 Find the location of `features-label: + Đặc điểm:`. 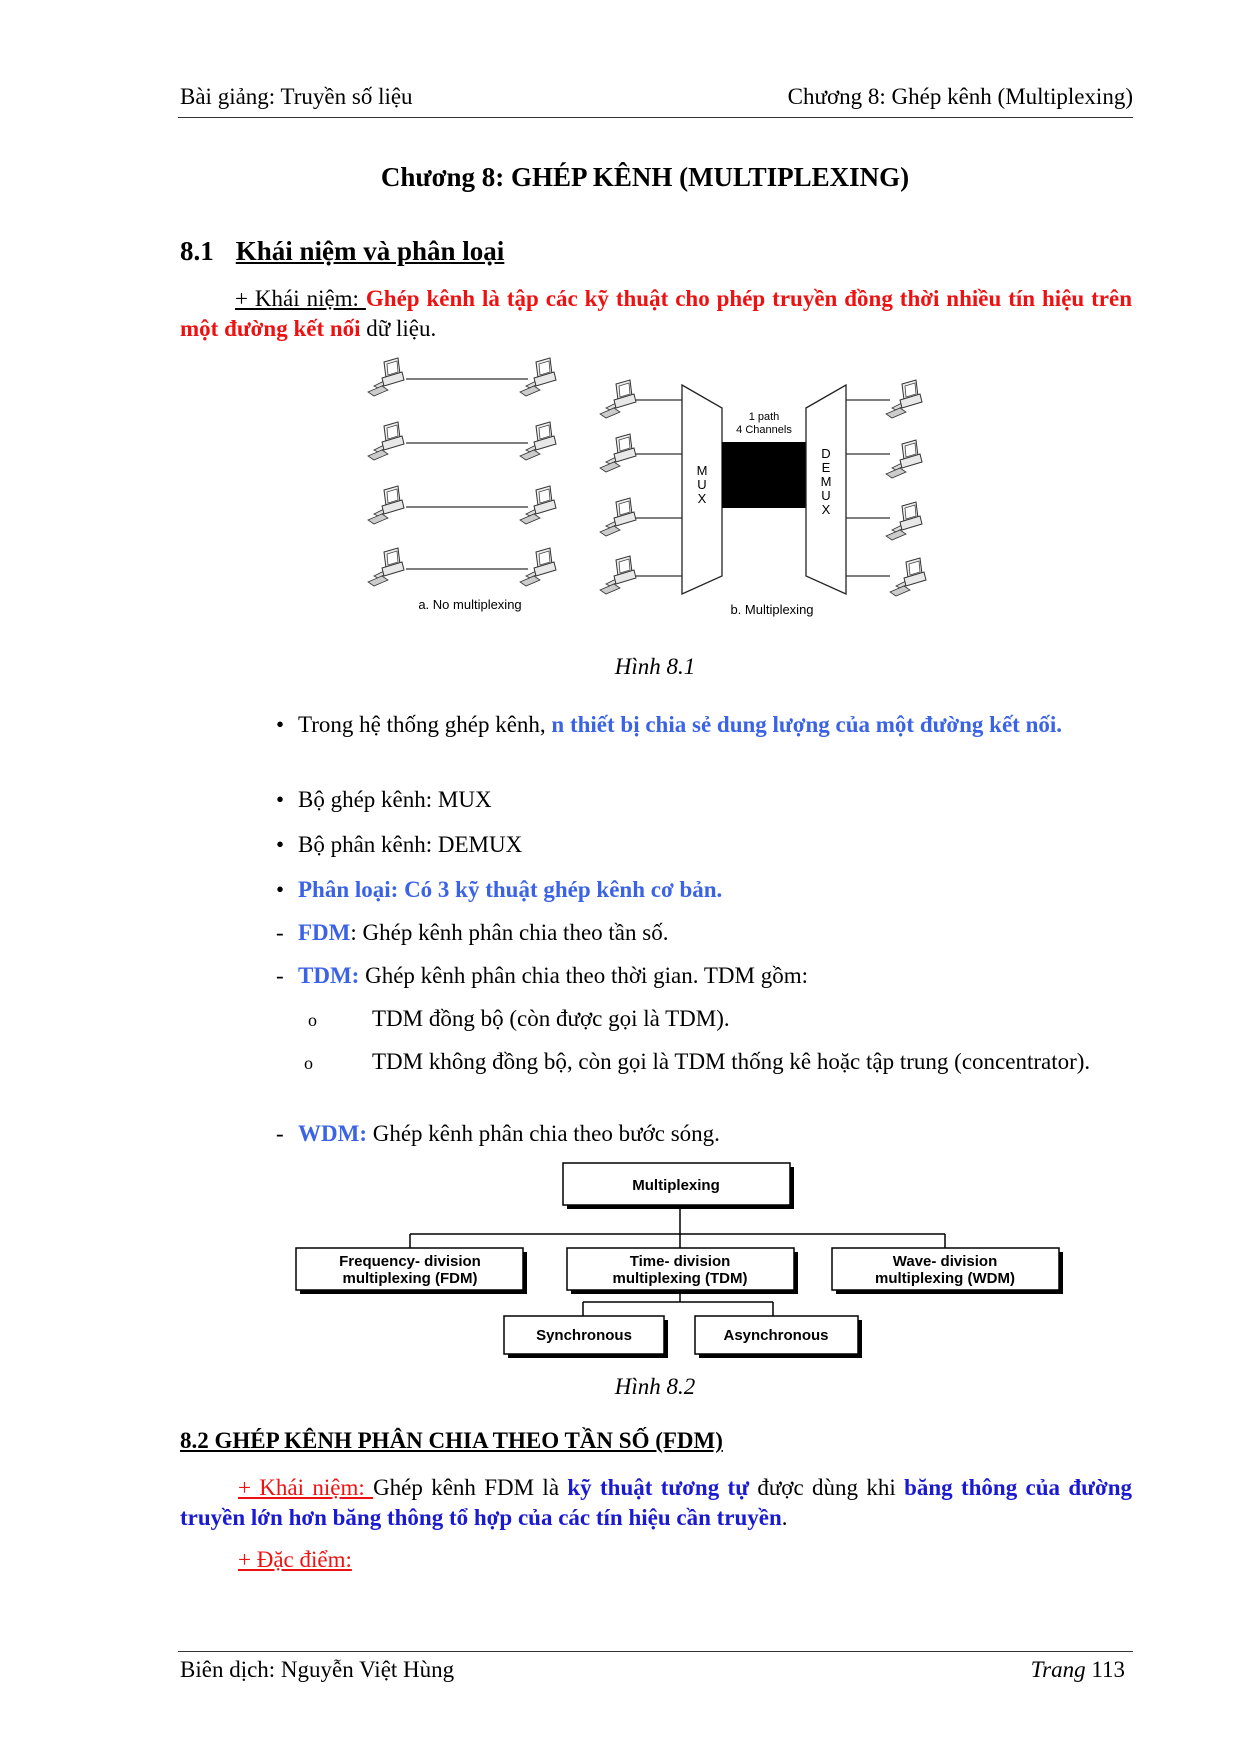

features-label: + Đặc điểm: is located at coordinates (295, 1559).